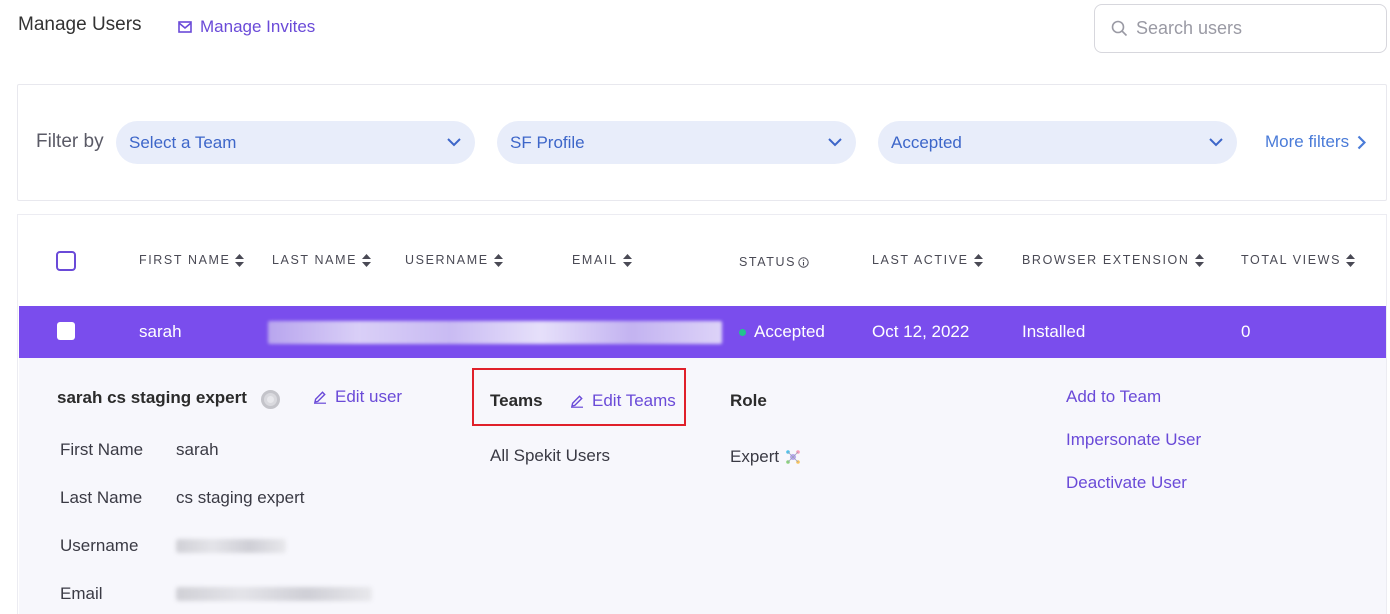 The width and height of the screenshot is (1390, 614). What do you see at coordinates (768, 262) in the screenshot?
I see `column-label: STATUS` at bounding box center [768, 262].